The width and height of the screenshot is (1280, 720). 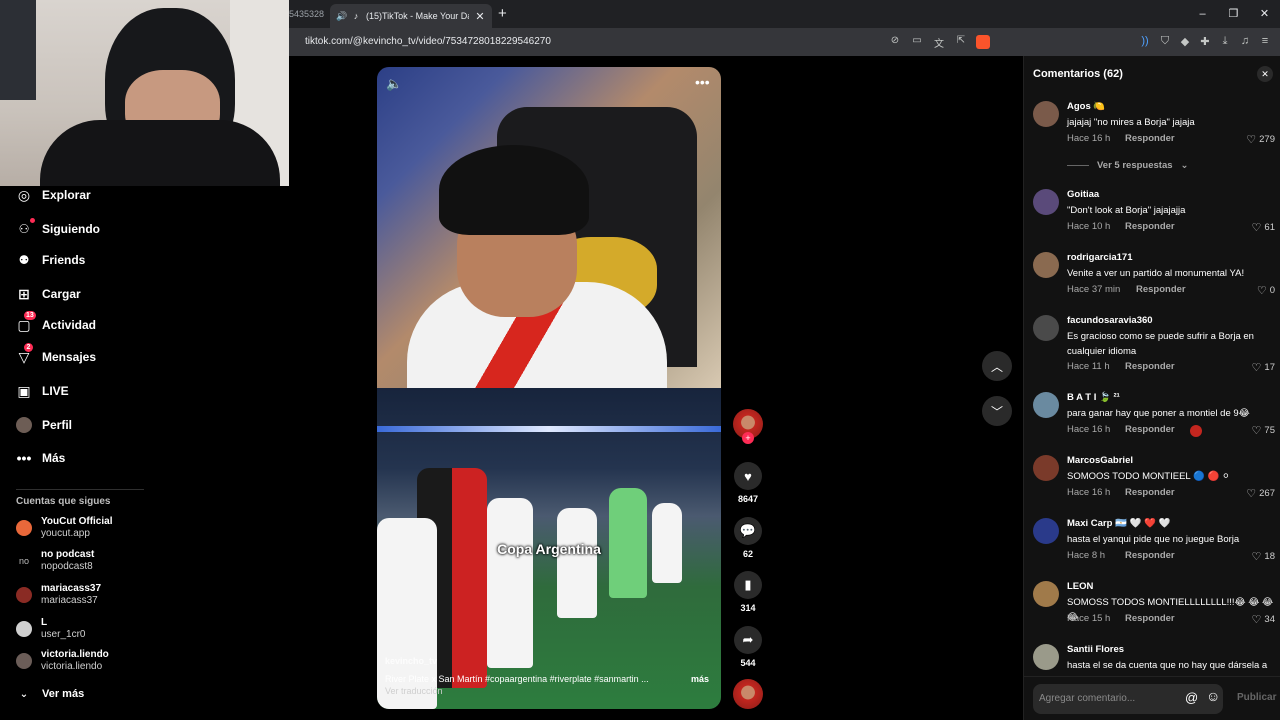 What do you see at coordinates (53, 195) in the screenshot?
I see `nav-explorar: ◎ Explorar` at bounding box center [53, 195].